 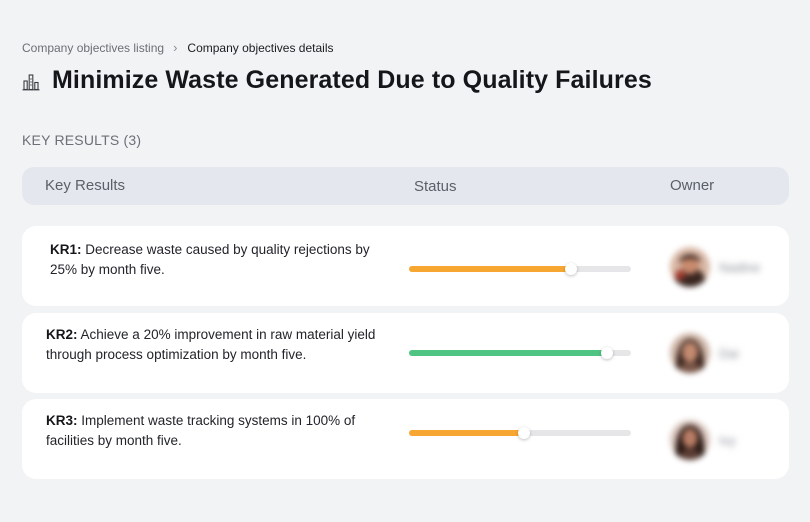 What do you see at coordinates (32, 81) in the screenshot?
I see `building-chart-icon` at bounding box center [32, 81].